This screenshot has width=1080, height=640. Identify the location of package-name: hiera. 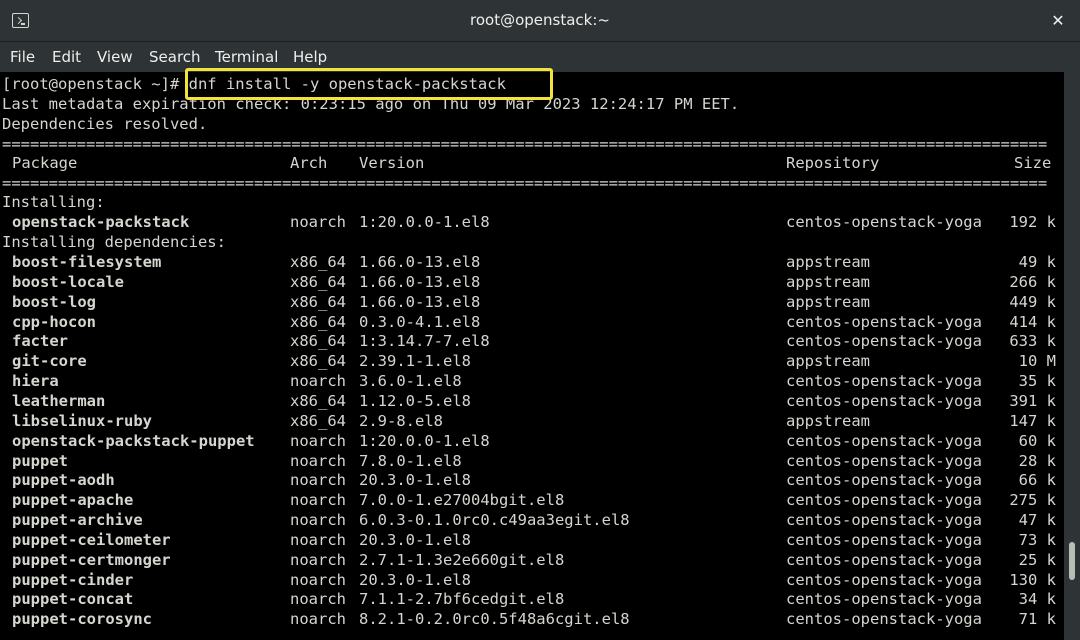
(35, 381).